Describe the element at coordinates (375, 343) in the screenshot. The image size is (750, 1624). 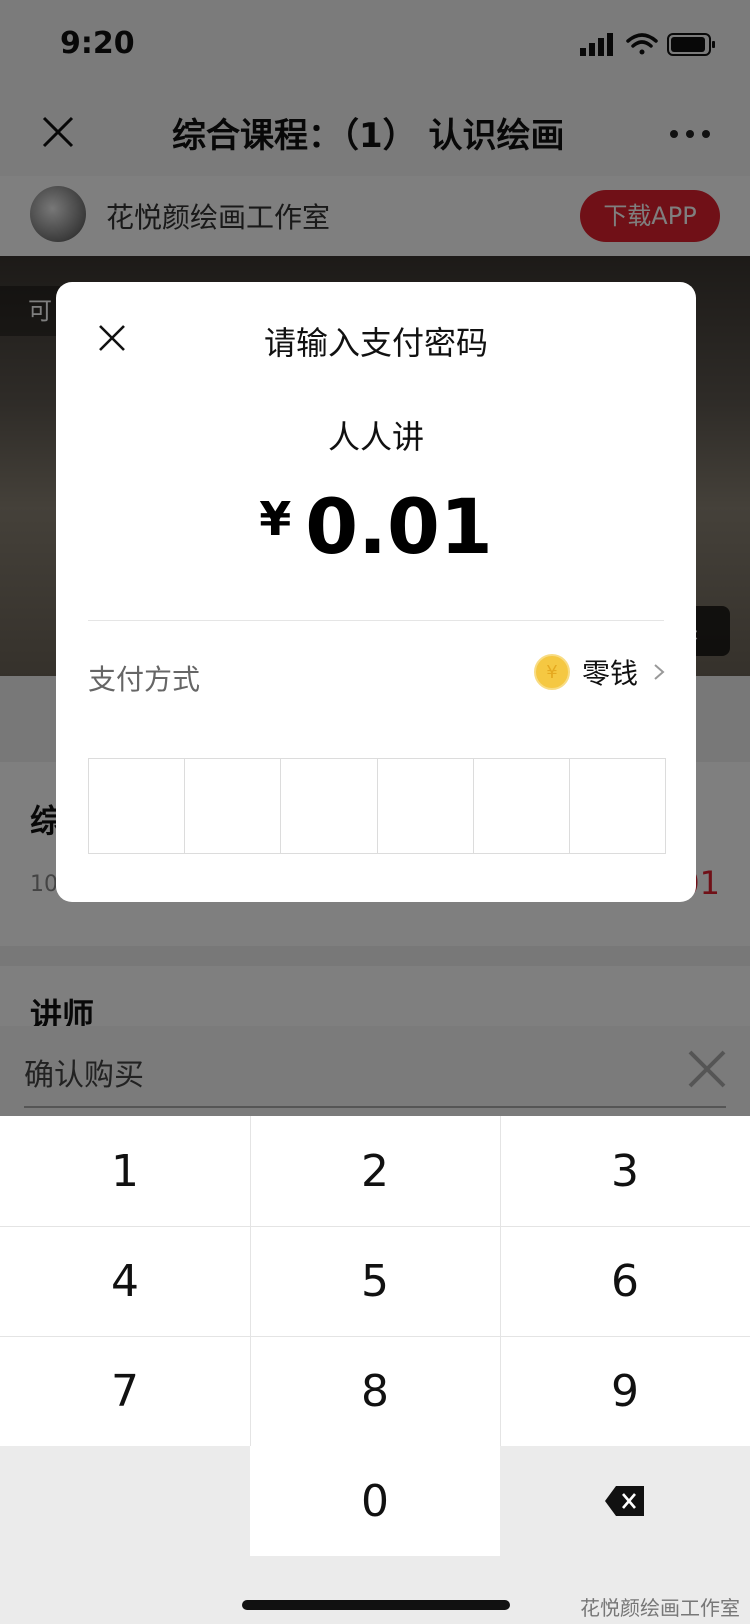
I see `dialog-title: 请输入支付密码` at that location.